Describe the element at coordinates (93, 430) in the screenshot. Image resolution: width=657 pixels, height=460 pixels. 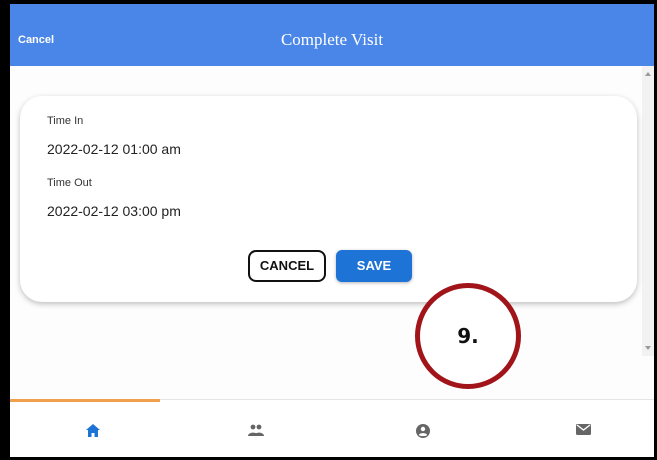
I see `home-icon` at that location.